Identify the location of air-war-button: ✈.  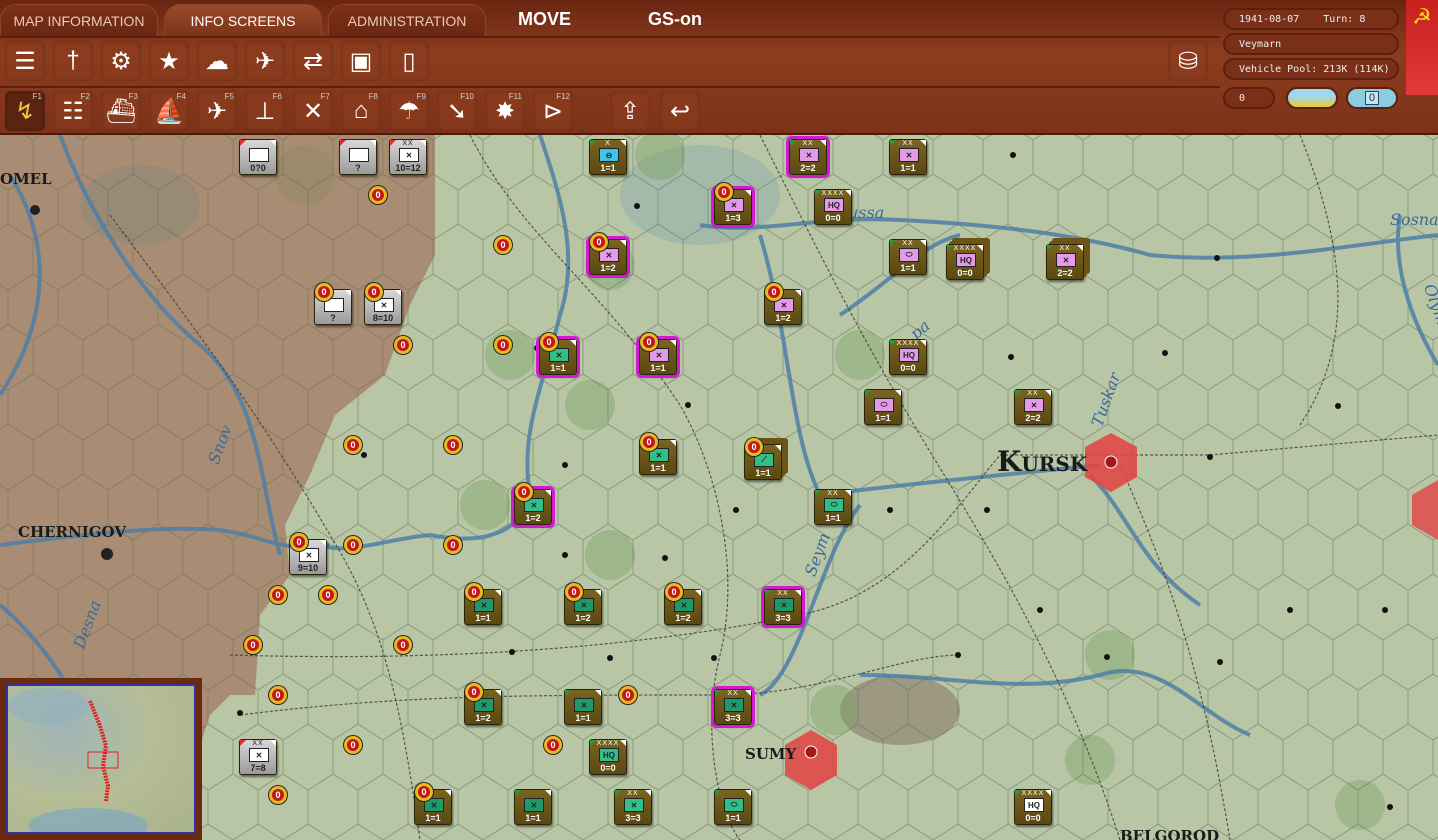
(265, 61).